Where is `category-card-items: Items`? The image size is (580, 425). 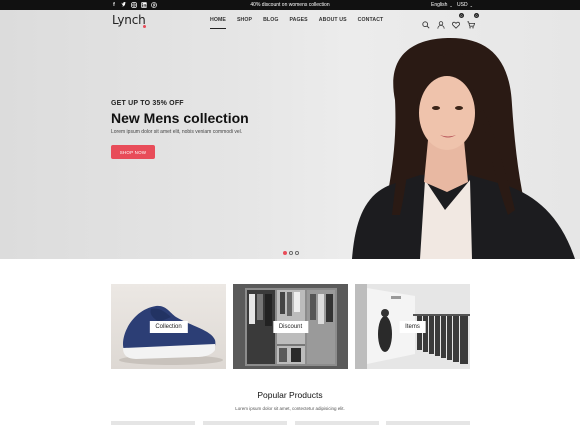
category-card-items: Items is located at coordinates (412, 326).